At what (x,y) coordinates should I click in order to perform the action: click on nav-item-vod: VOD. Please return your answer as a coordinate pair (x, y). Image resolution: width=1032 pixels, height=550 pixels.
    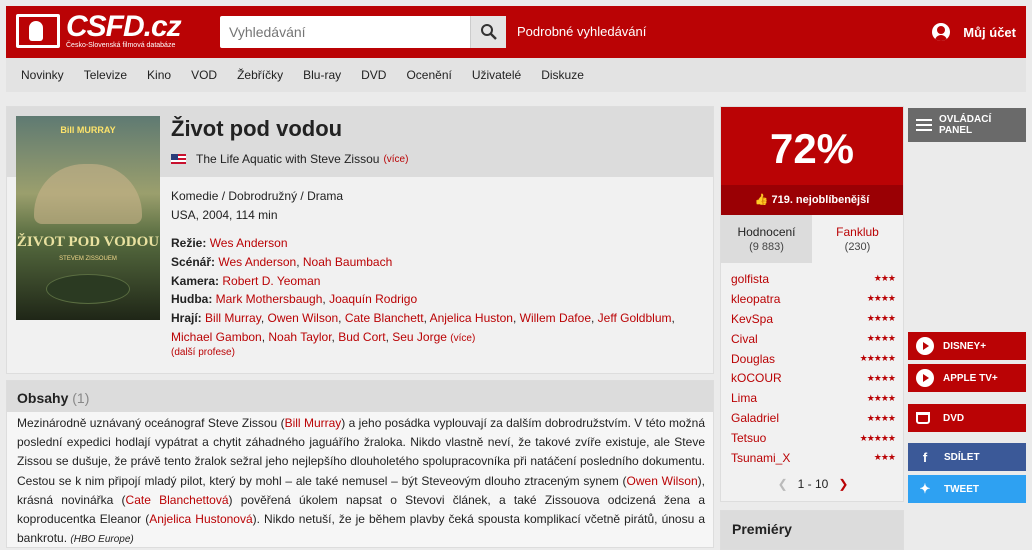
    Looking at the image, I should click on (204, 75).